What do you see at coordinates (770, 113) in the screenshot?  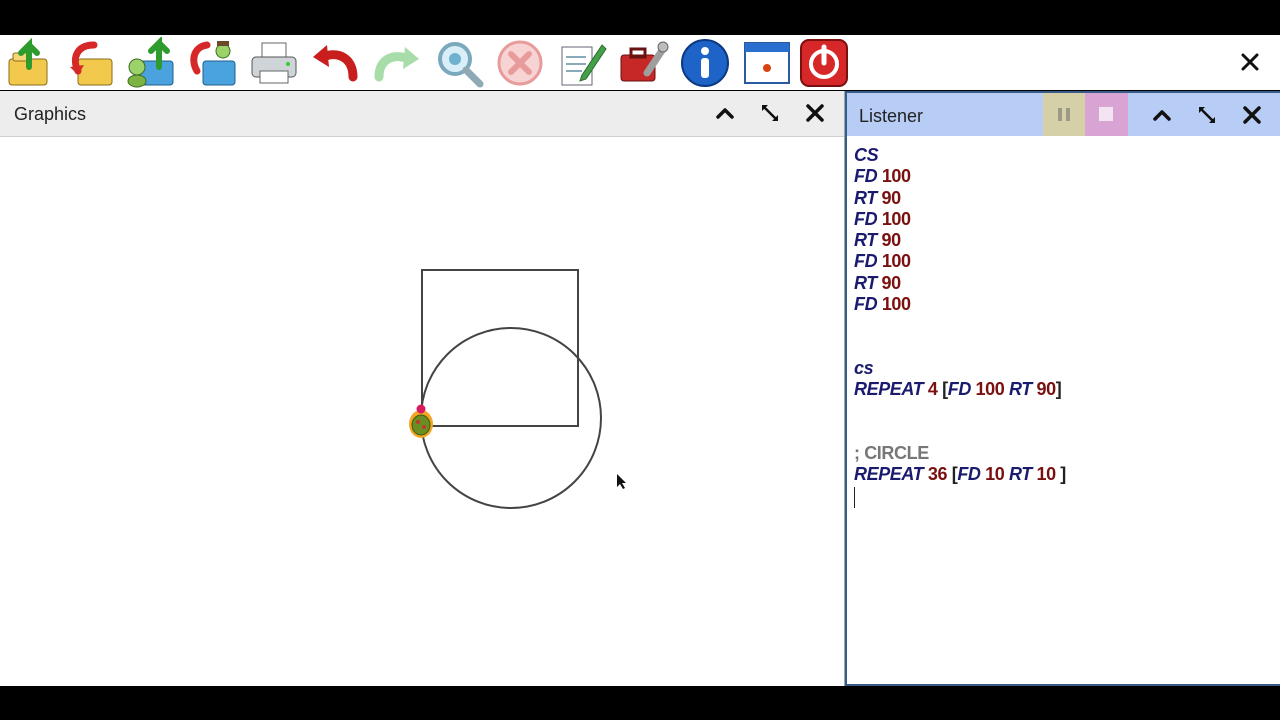 I see `maximize-icon` at bounding box center [770, 113].